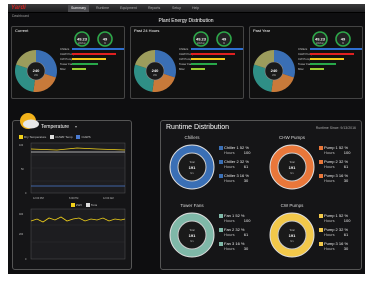  I want to click on y2-tick-200: 200, so click(21, 234).